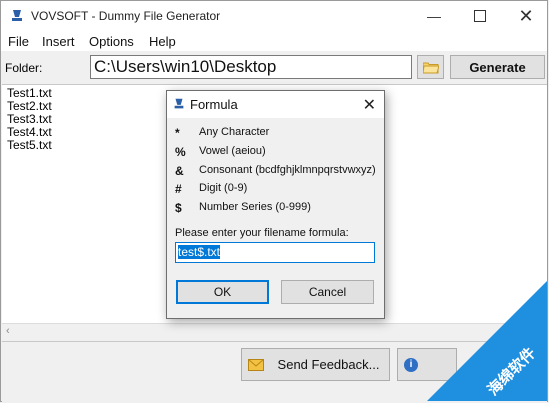 This screenshot has height=403, width=549. Describe the element at coordinates (369, 105) in the screenshot. I see `dialog-close-icon: ✕` at that location.